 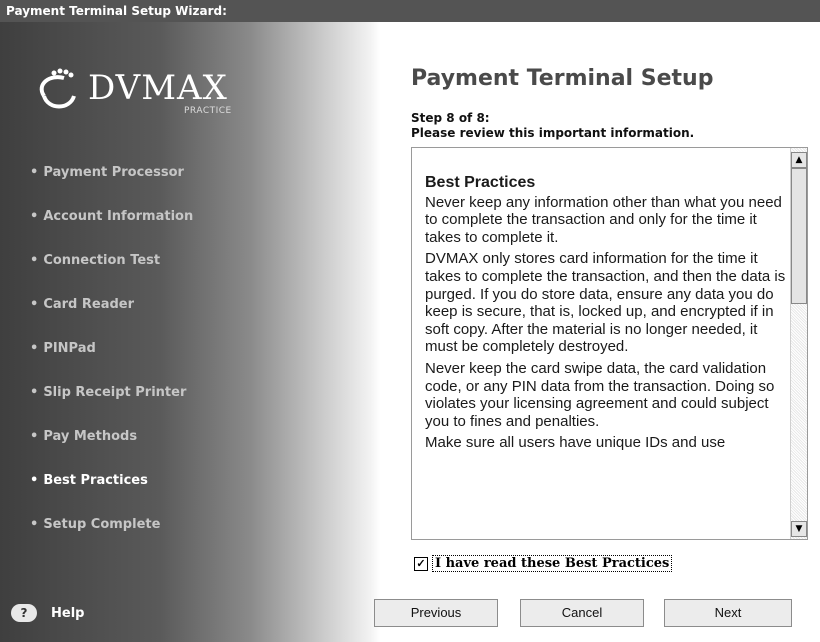 What do you see at coordinates (118, 216) in the screenshot?
I see `nav-label: Account Information` at bounding box center [118, 216].